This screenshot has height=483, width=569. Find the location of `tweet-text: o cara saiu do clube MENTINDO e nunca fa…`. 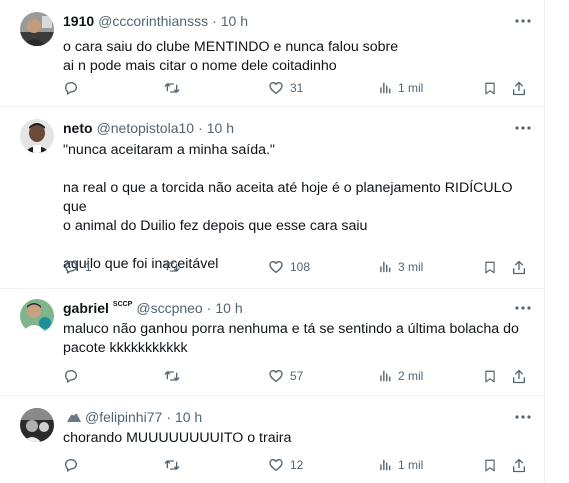

tweet-text: o cara saiu do clube MENTINDO e nunca fa… is located at coordinates (231, 56).